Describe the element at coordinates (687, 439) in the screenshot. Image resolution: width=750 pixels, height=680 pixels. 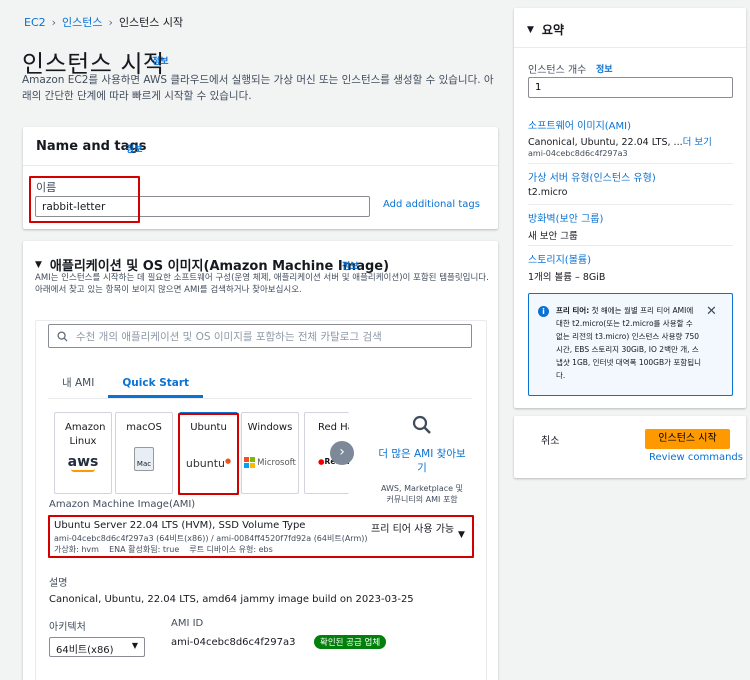
I see `launch-instance-button: 인스턴스 시작` at that location.